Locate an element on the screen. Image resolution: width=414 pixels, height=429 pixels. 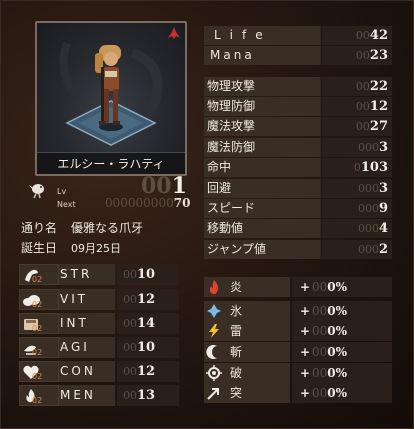
combat-stat-label: 物理防御 is located at coordinates (262, 106).